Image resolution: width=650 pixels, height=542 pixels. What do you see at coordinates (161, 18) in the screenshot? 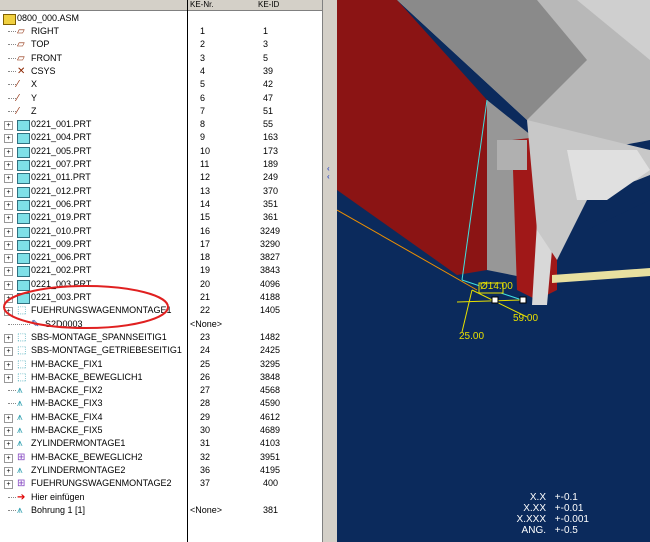
I see `tree-root: 0800_000.ASM` at bounding box center [161, 18].